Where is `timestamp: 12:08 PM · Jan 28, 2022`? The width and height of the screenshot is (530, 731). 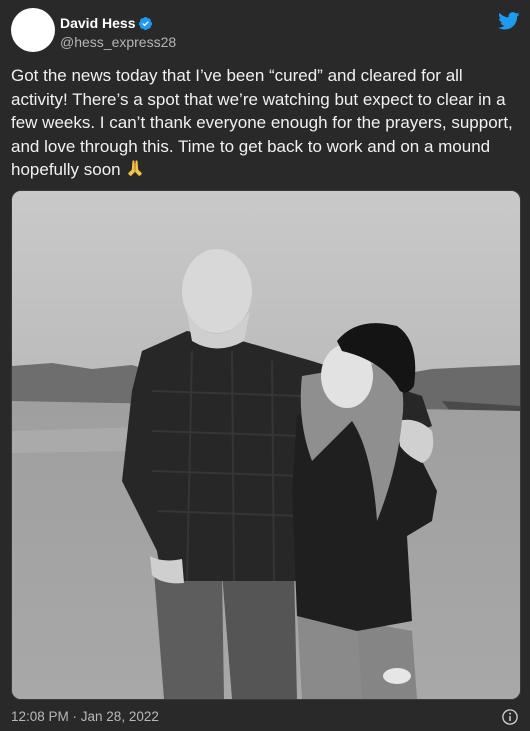 timestamp: 12:08 PM · Jan 28, 2022 is located at coordinates (85, 716).